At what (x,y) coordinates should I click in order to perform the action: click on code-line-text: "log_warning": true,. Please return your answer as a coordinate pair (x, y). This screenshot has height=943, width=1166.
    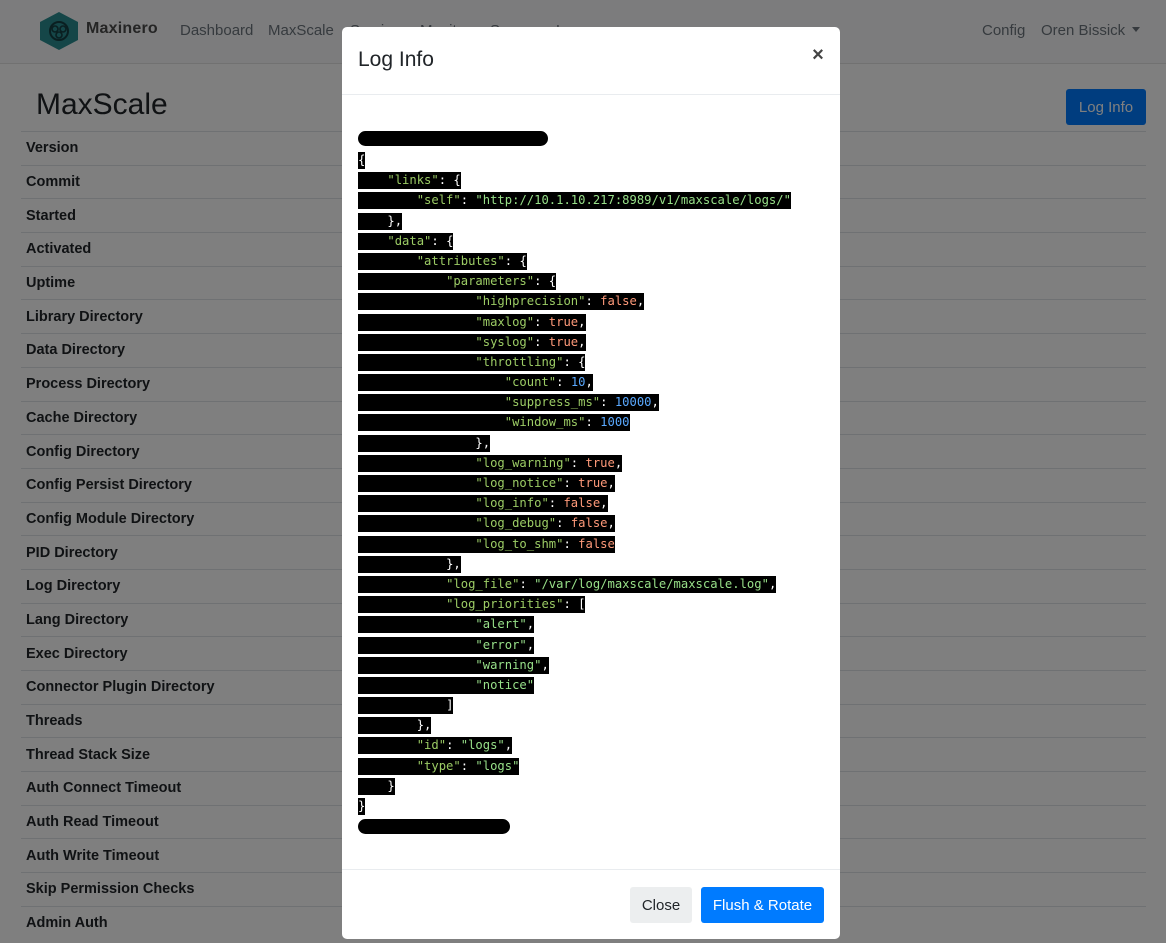
    Looking at the image, I should click on (490, 463).